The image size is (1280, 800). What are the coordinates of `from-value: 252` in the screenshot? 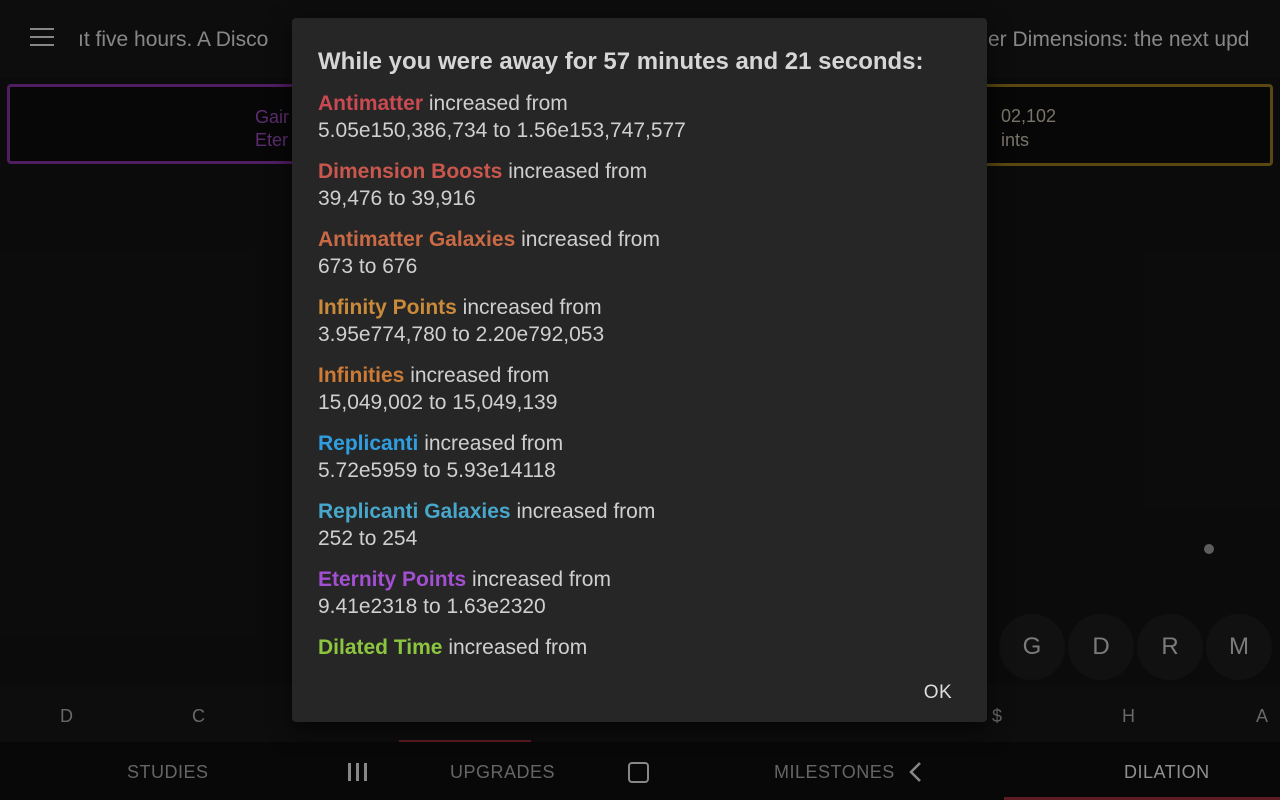 It's located at (336, 538).